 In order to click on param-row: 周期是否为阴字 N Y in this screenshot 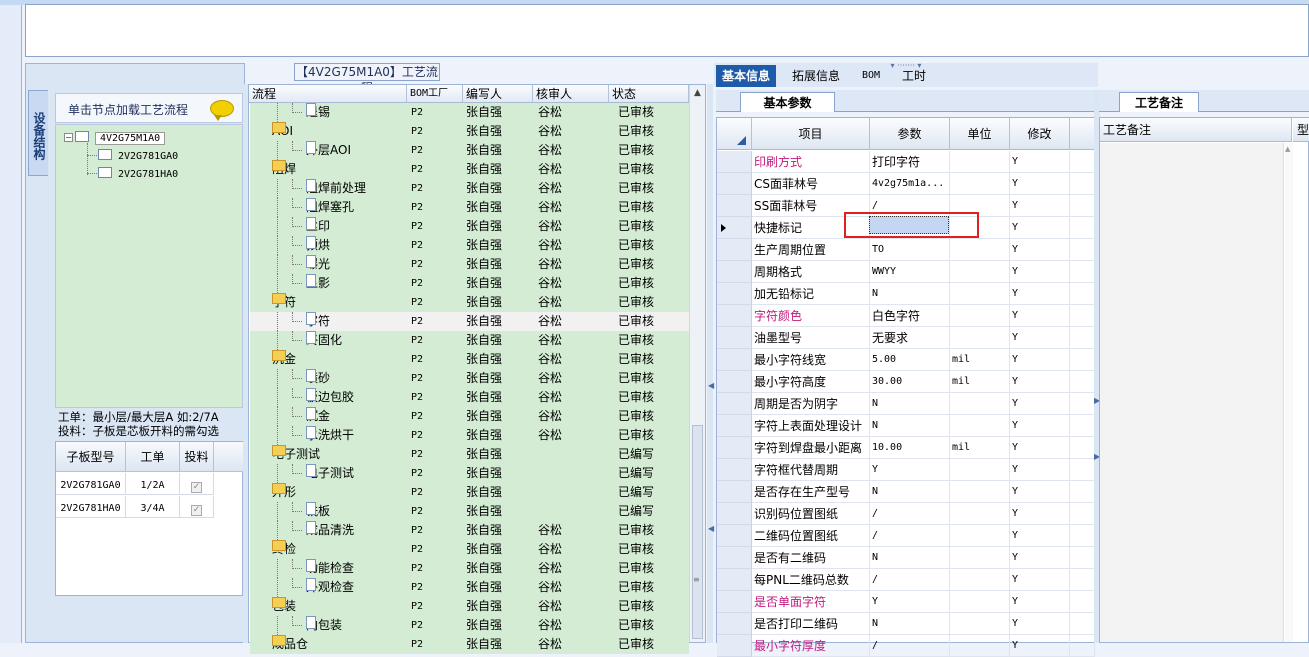, I will do `click(906, 404)`.